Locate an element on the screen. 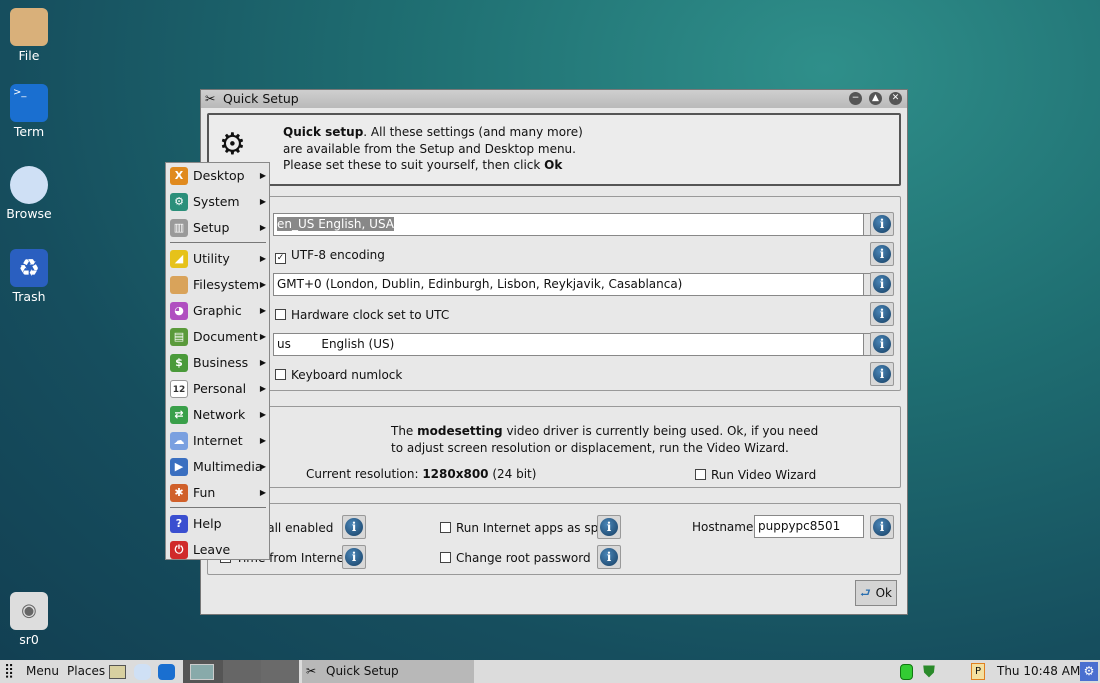  menu-item-filesystem: Filesystem ▶ is located at coordinates (218, 285).